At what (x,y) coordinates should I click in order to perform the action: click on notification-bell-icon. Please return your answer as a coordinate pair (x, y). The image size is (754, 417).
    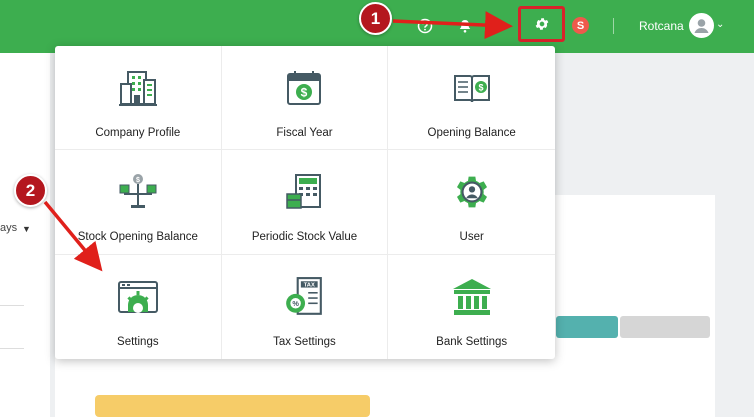
    Looking at the image, I should click on (465, 26).